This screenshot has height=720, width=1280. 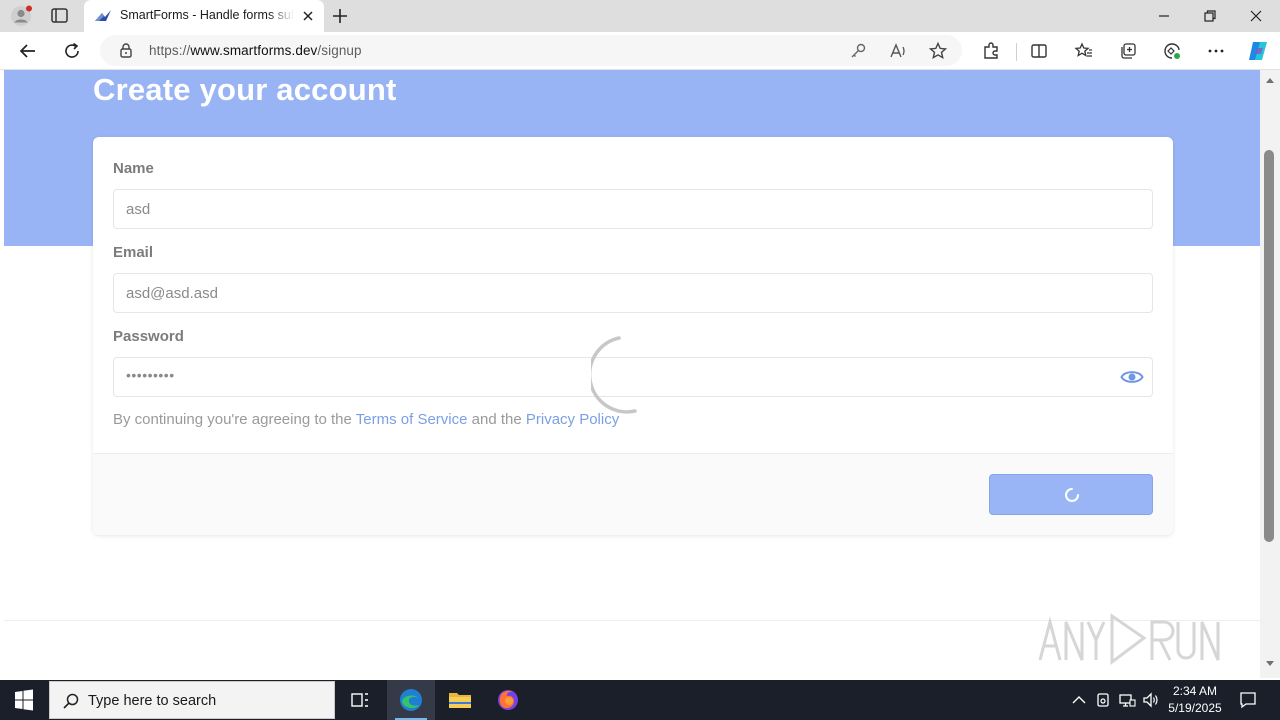 I want to click on terms-prefix: By continuing you're agreeing to the, so click(x=234, y=419).